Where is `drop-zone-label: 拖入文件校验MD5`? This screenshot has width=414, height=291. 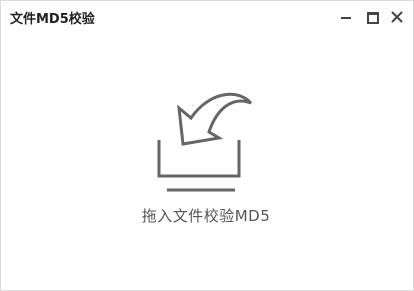 drop-zone-label: 拖入文件校验MD5 is located at coordinates (206, 216).